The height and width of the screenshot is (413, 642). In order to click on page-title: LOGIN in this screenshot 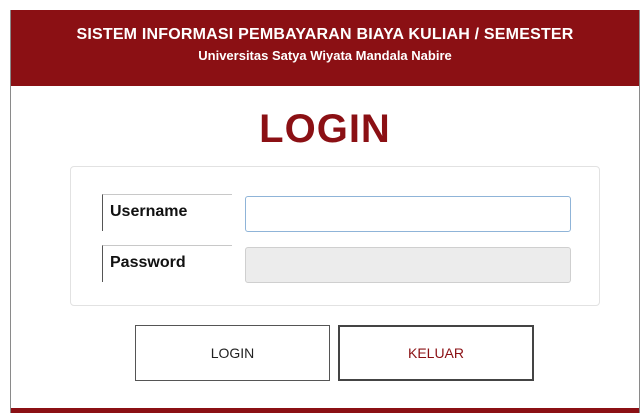, I will do `click(325, 129)`.